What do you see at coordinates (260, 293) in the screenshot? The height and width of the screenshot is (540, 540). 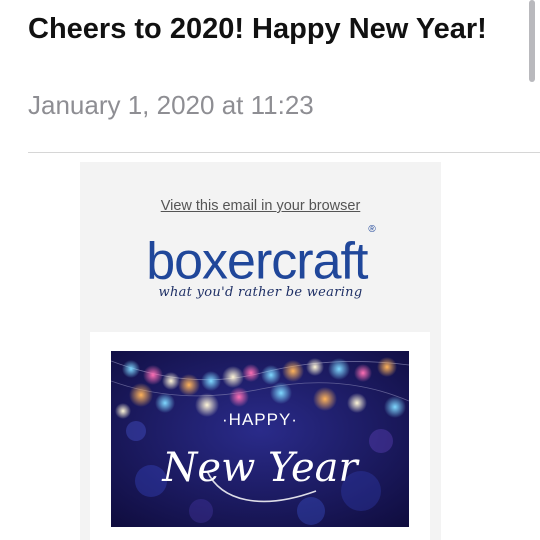 I see `logo-tagline: what you'd rather be wearing` at bounding box center [260, 293].